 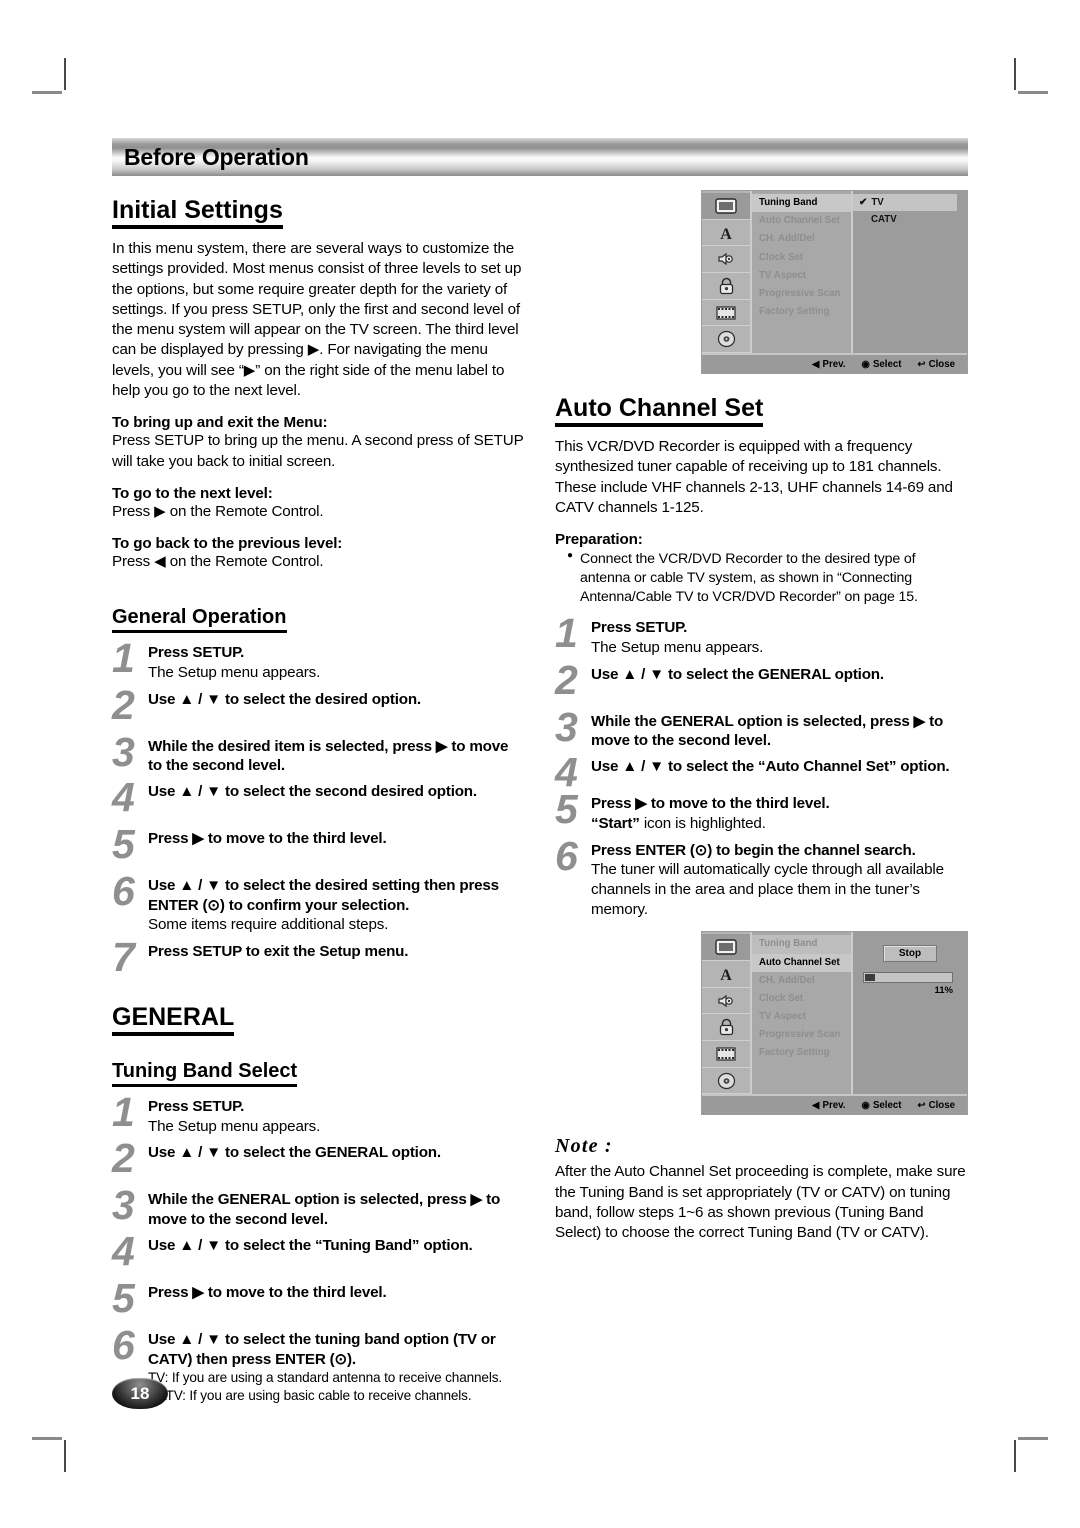 I want to click on osd-status-select-label: Select, so click(x=887, y=1105).